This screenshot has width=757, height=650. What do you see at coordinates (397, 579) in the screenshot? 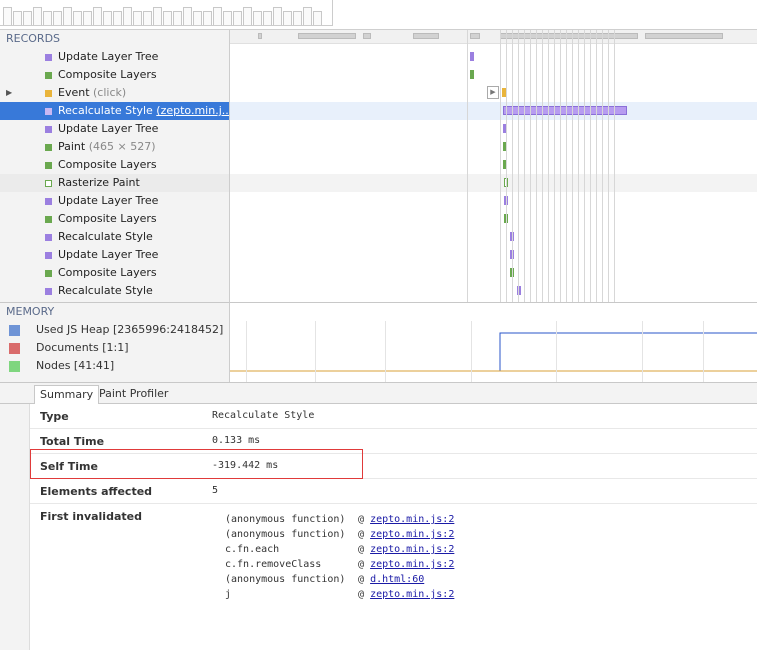
I see `stack-source-link: d.html:60` at bounding box center [397, 579].